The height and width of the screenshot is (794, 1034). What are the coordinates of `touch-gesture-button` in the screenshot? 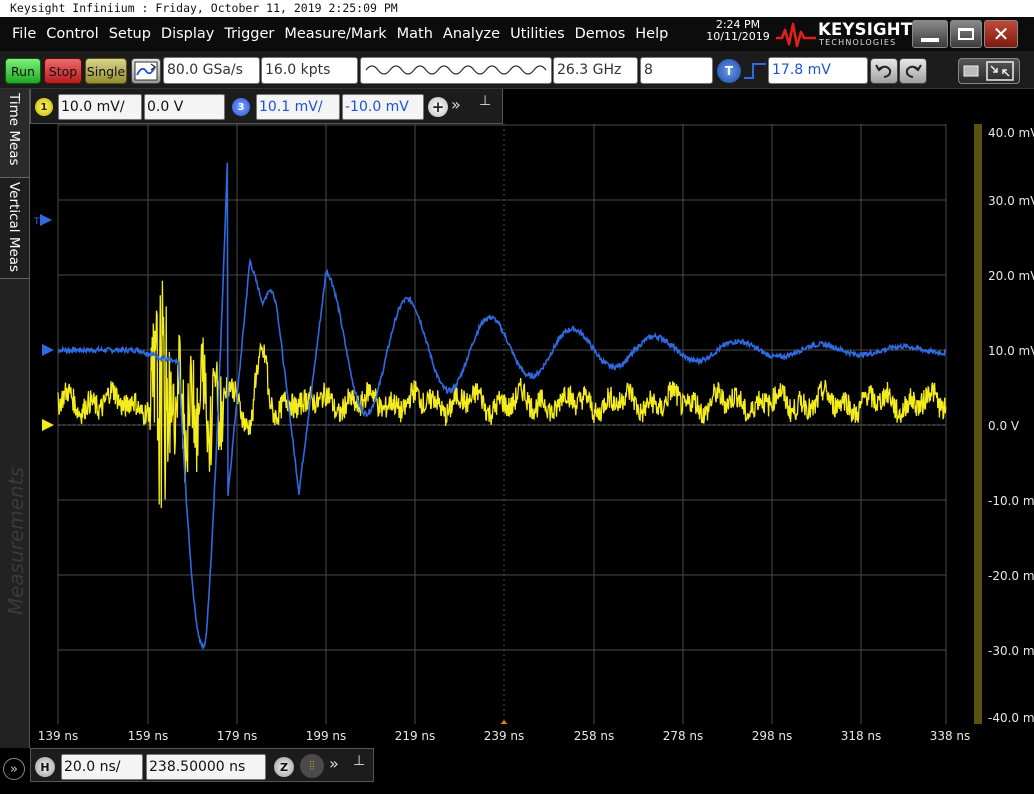 It's located at (989, 71).